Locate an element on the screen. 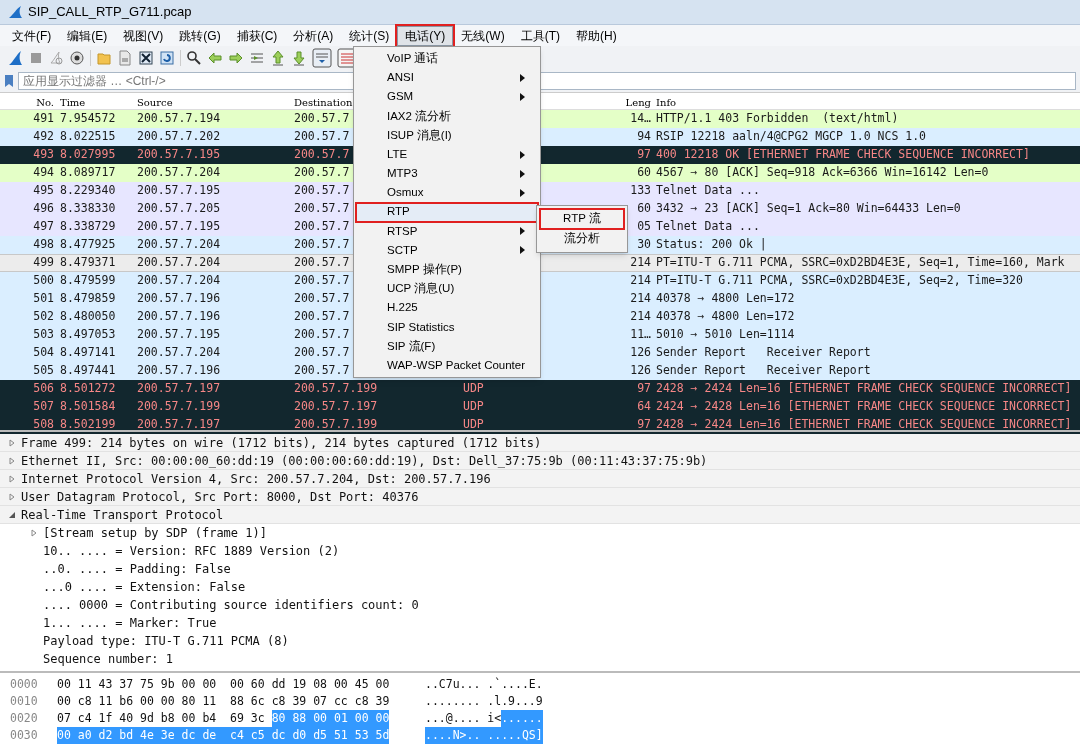 This screenshot has height=754, width=1080. table-cell: 30 is located at coordinates (644, 244).